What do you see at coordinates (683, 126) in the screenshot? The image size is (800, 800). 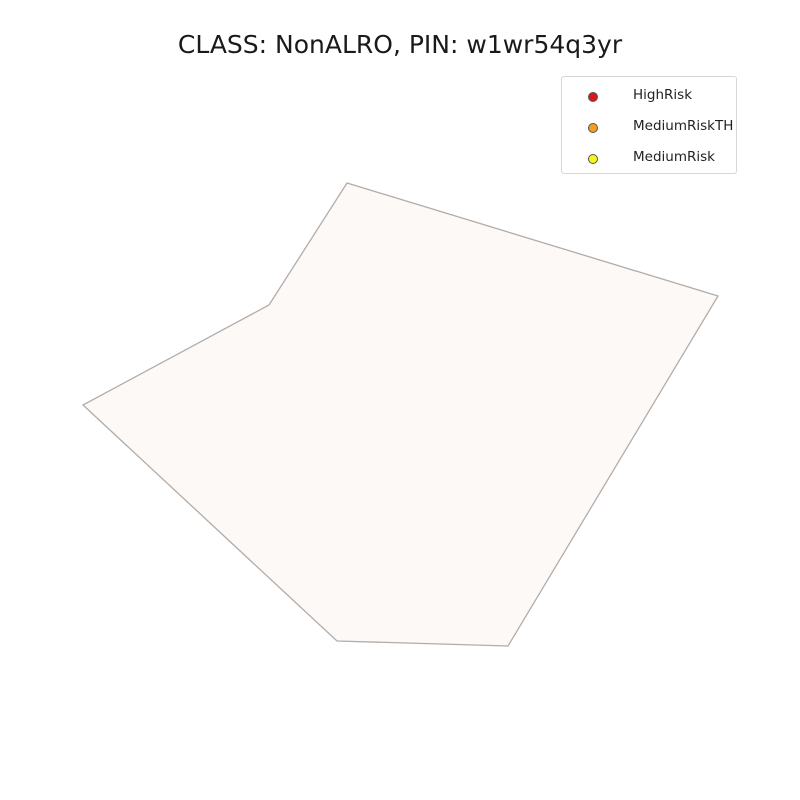 I see `legend-label: MediumRiskTH` at bounding box center [683, 126].